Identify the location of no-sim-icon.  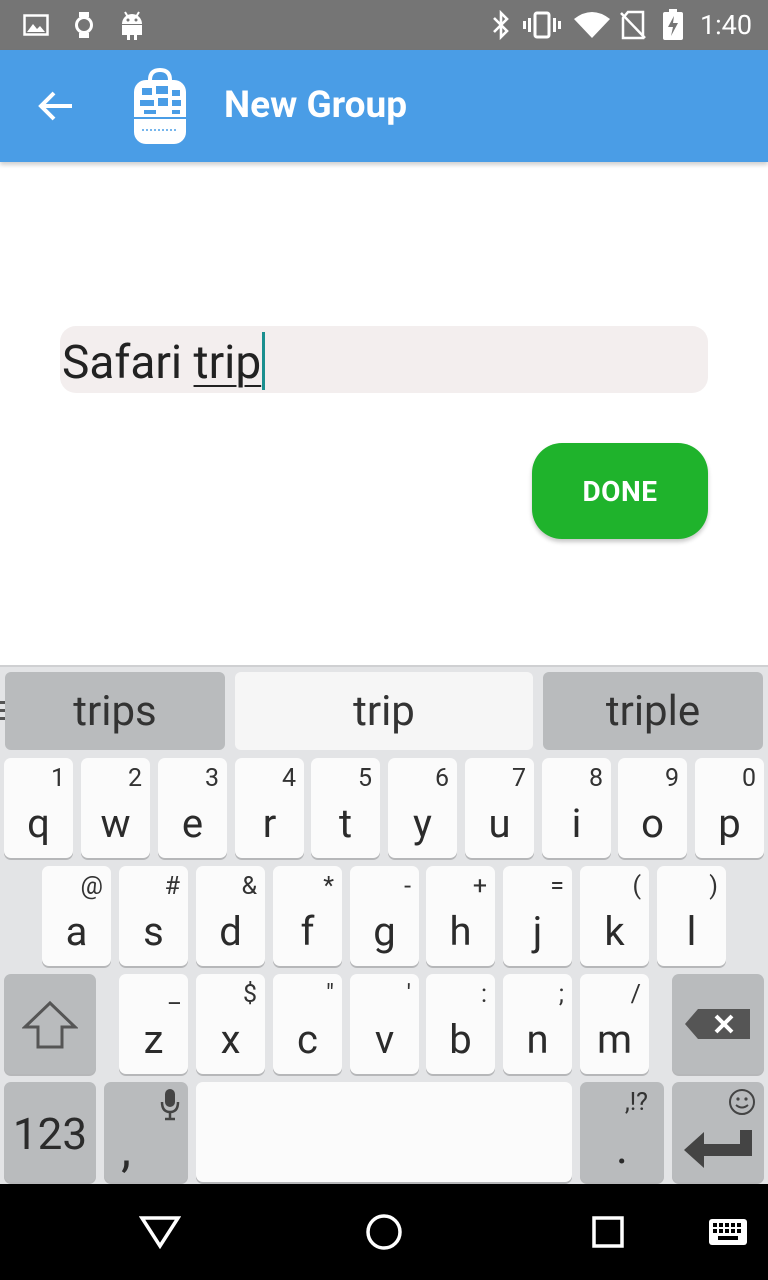
(633, 25).